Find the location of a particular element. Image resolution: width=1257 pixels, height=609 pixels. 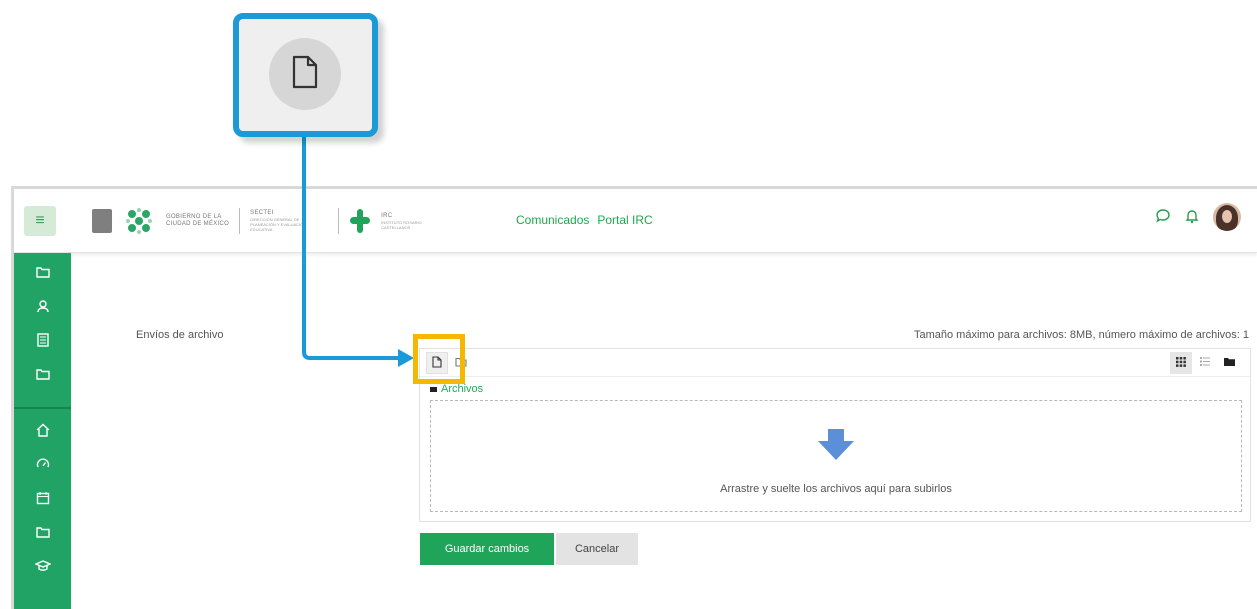

folder-toggle-icon is located at coordinates (433, 389).